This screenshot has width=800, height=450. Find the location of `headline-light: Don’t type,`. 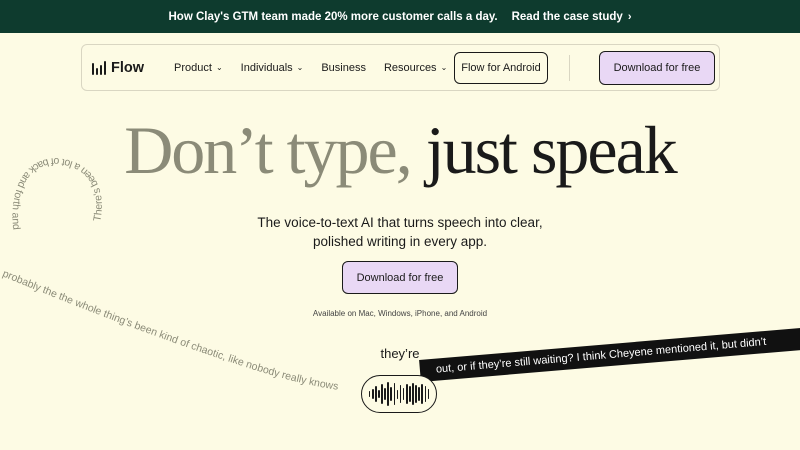

headline-light: Don’t type, is located at coordinates (268, 150).